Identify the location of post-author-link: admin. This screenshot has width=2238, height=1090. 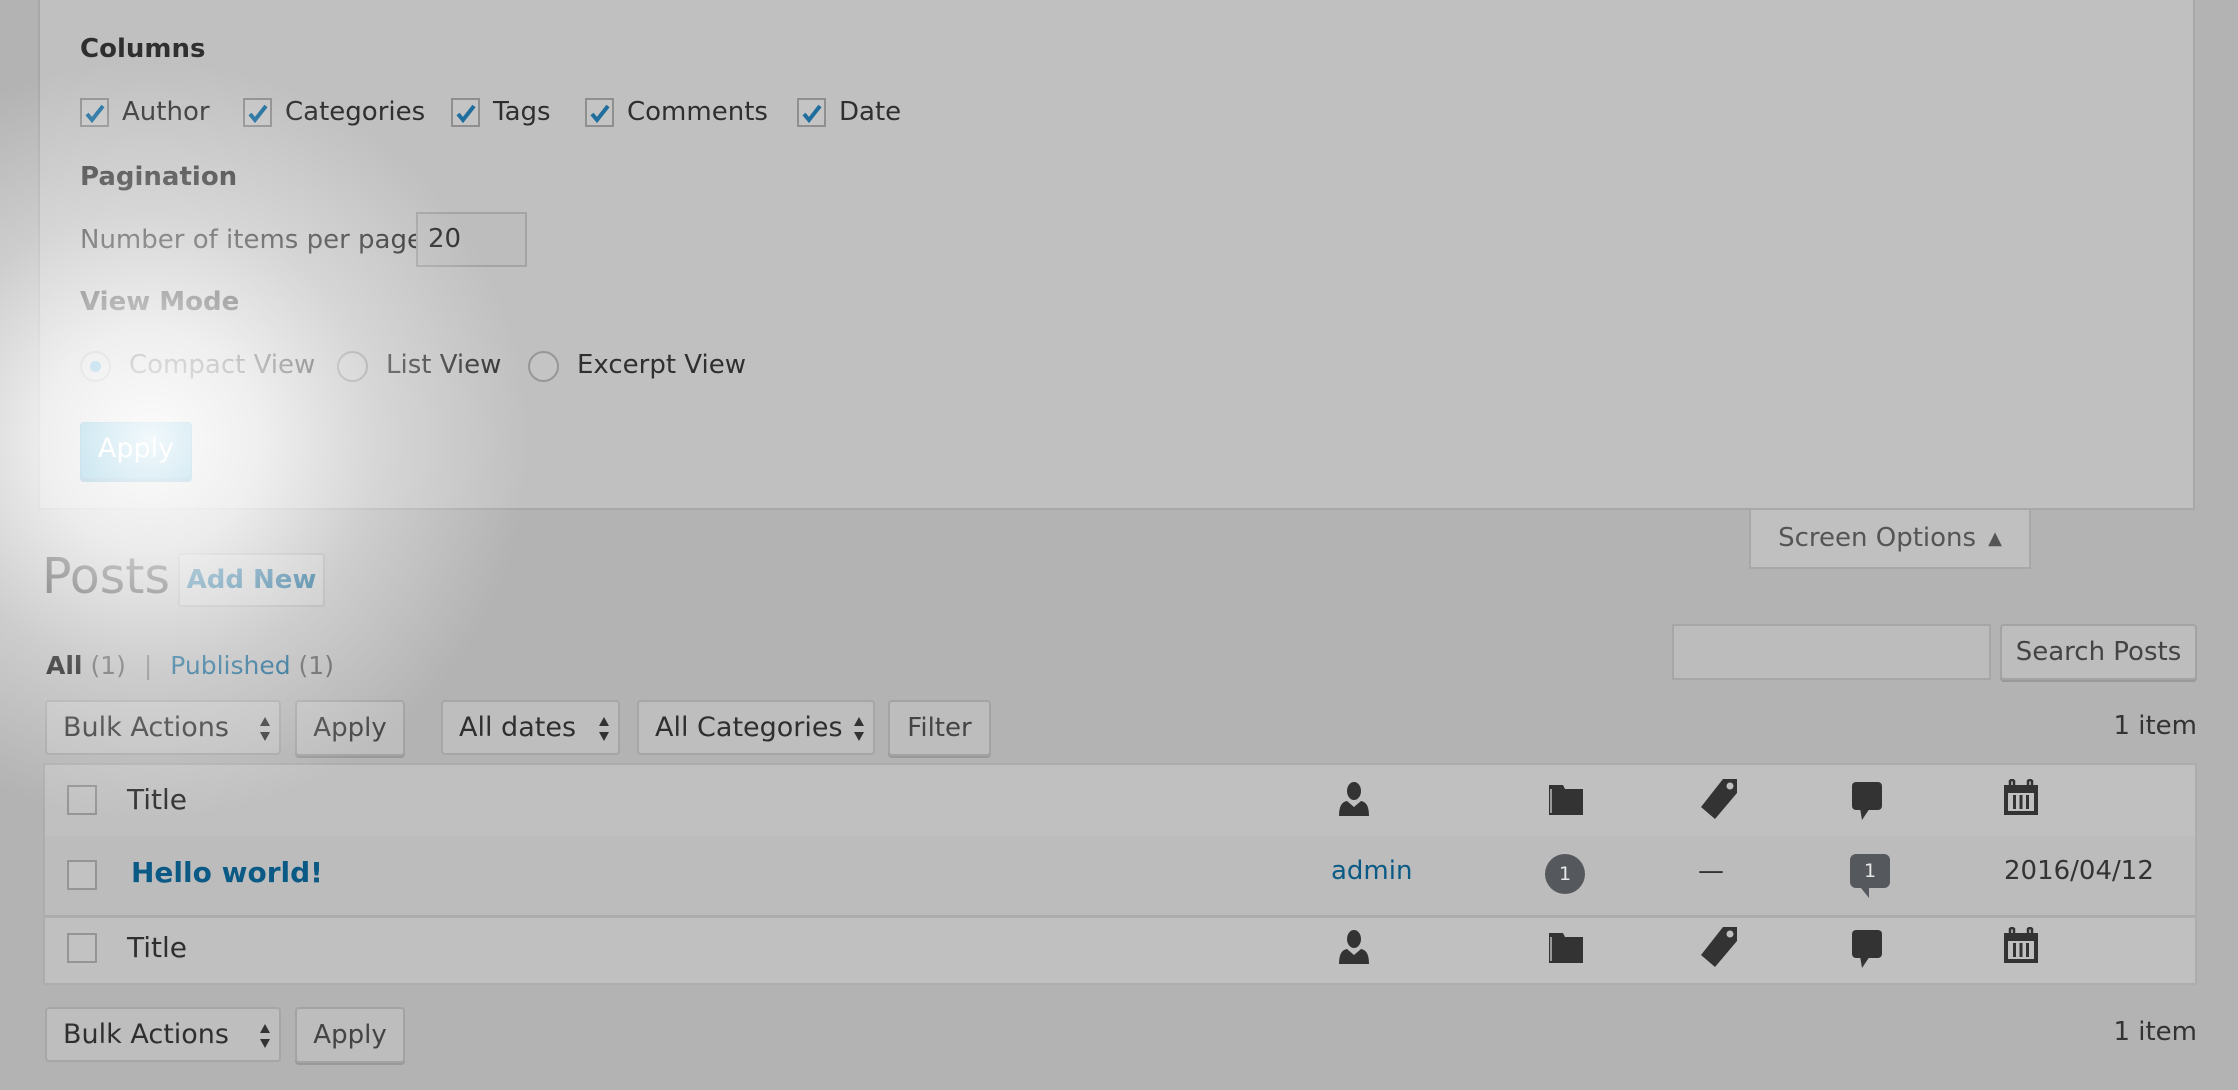
(1371, 871).